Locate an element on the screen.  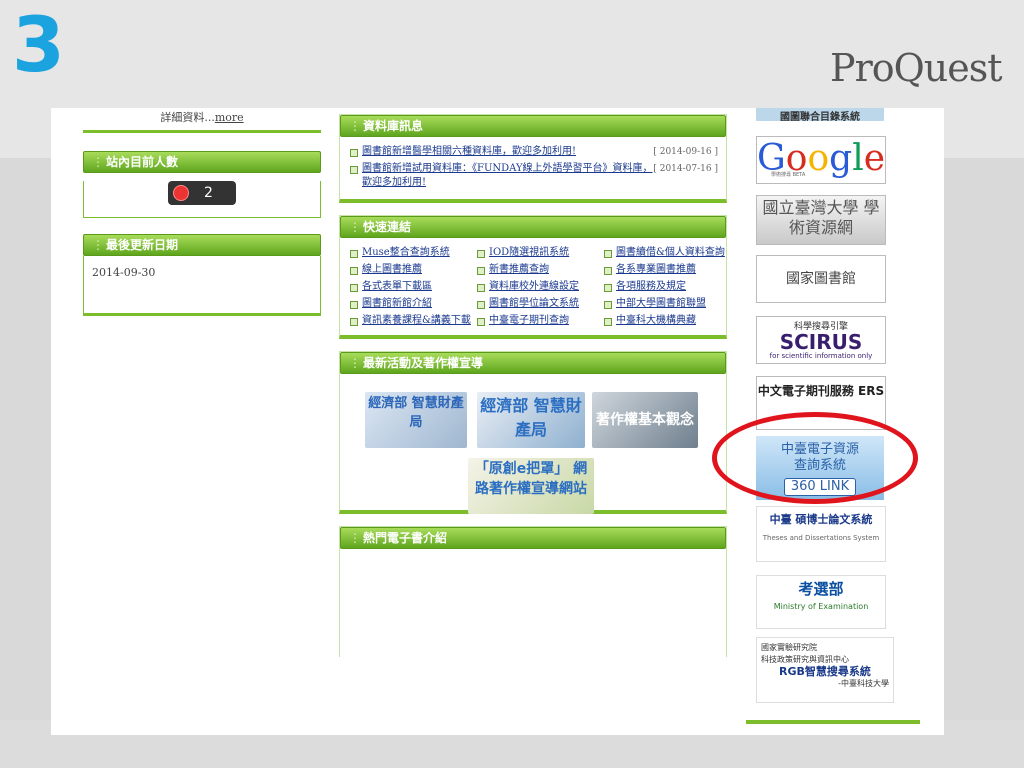
news-item: 圖書館新增醫學相關六種資料庫，歡迎多加利用![ 2014-09-16 ] is located at coordinates (533, 152).